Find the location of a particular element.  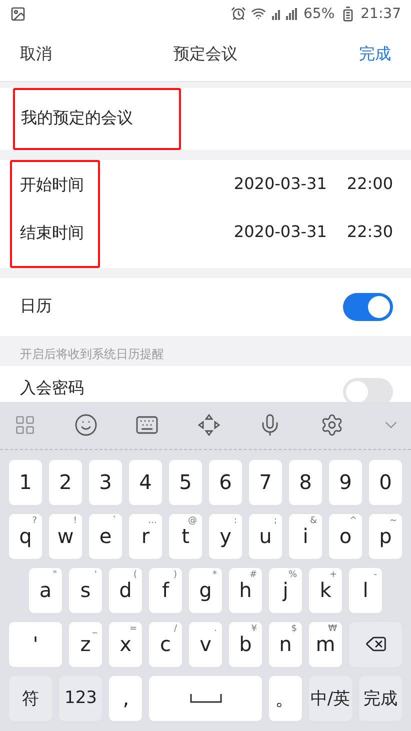

time-value: 22:30 is located at coordinates (369, 232).